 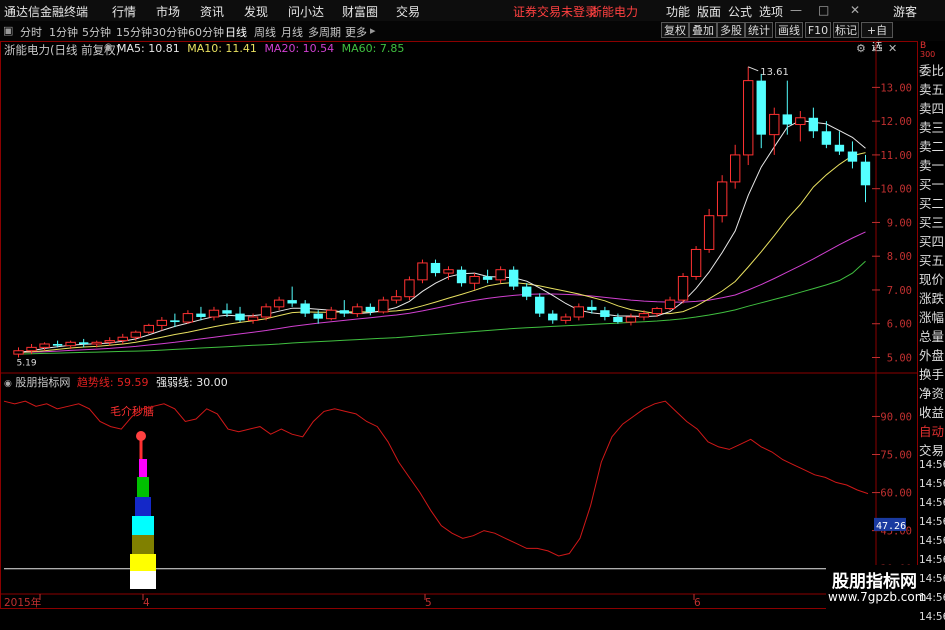 I want to click on right-panel-item: 现价, so click(x=932, y=278).